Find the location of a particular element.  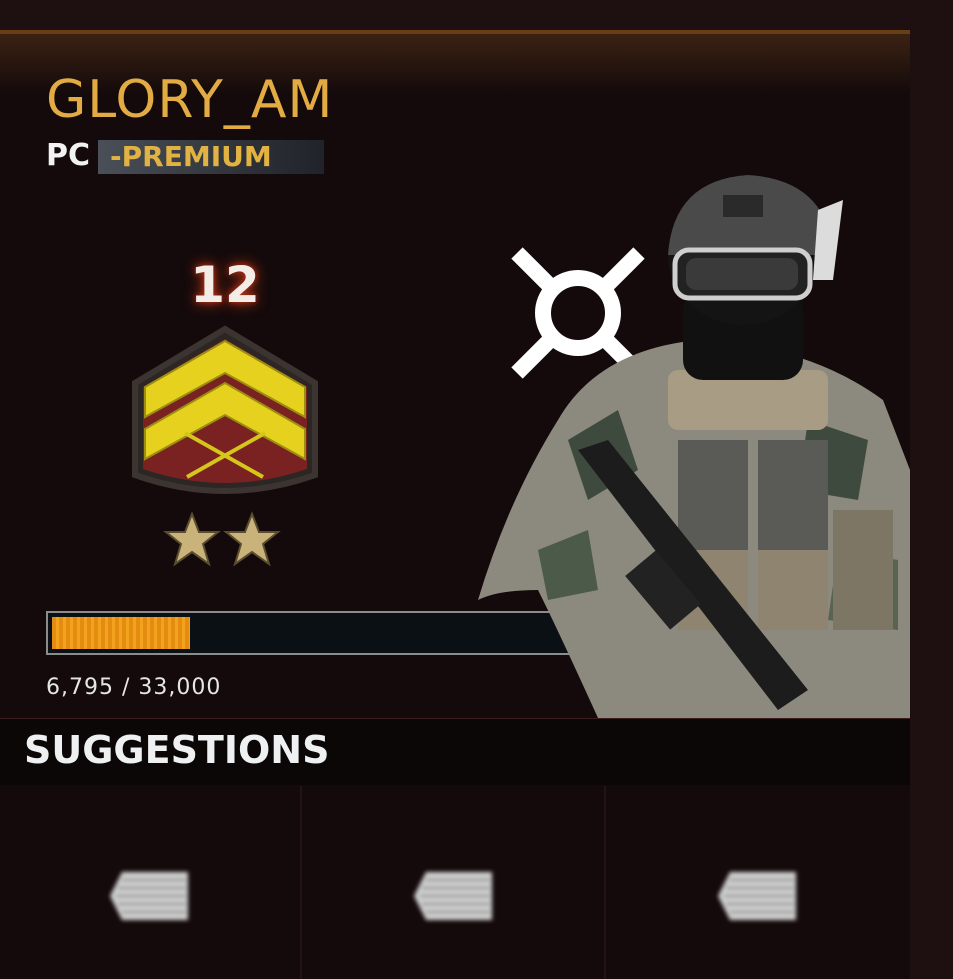

xp-progress-fill is located at coordinates (121, 633).